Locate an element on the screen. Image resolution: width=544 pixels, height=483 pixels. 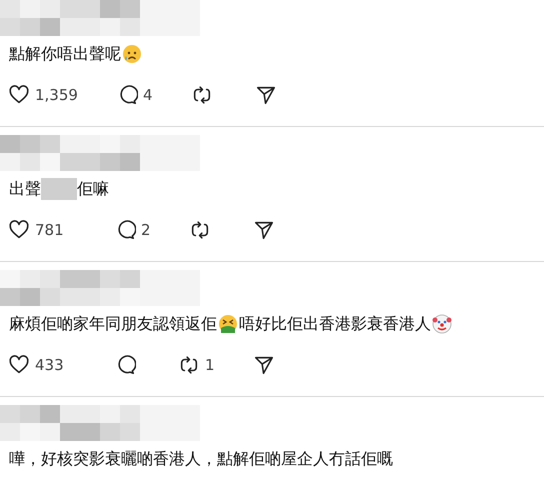
comment-text: 出聲 is located at coordinates (25, 189).